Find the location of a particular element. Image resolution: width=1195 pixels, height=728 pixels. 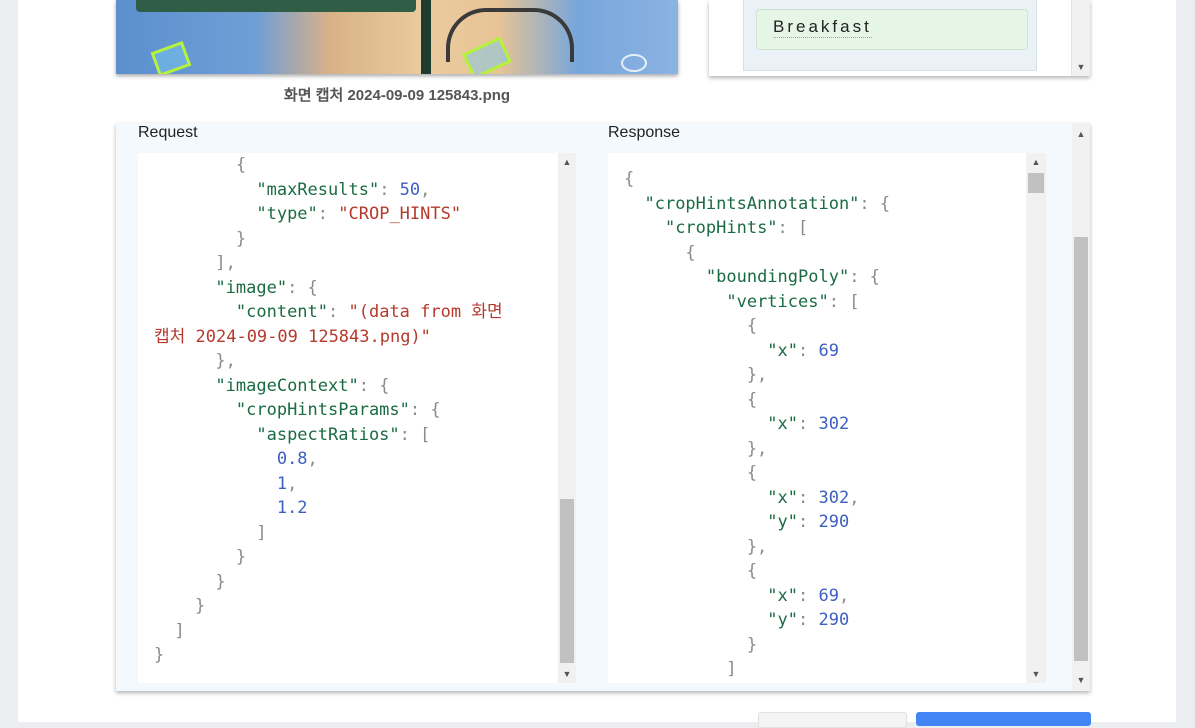

labels-panel: Breakfast ▼ is located at coordinates (899, 38).